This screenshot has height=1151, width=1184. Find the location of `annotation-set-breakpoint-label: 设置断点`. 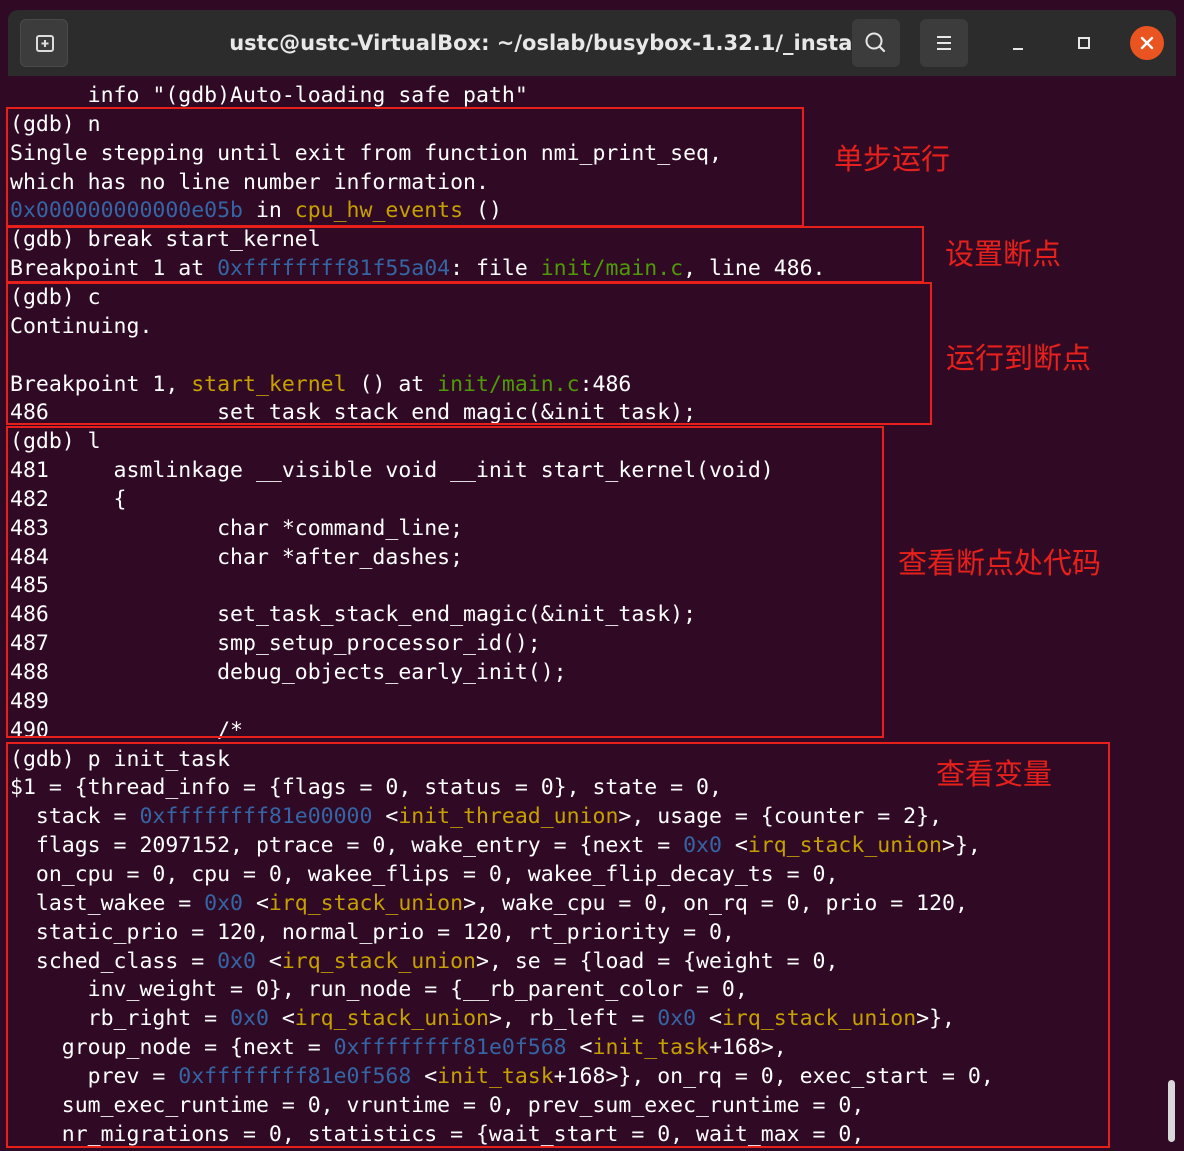

annotation-set-breakpoint-label: 设置断点 is located at coordinates (1003, 254).